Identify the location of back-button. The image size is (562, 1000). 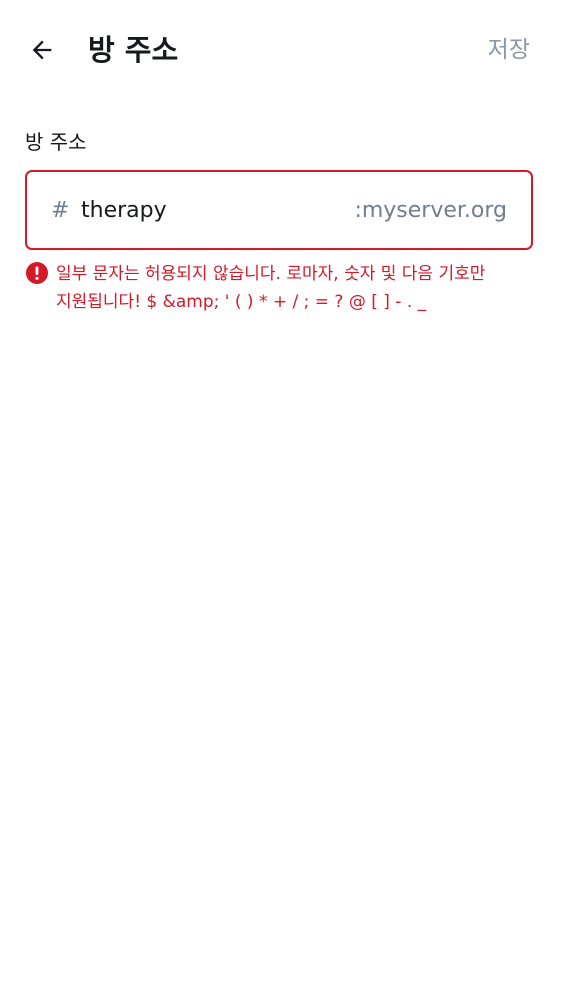
(42, 50).